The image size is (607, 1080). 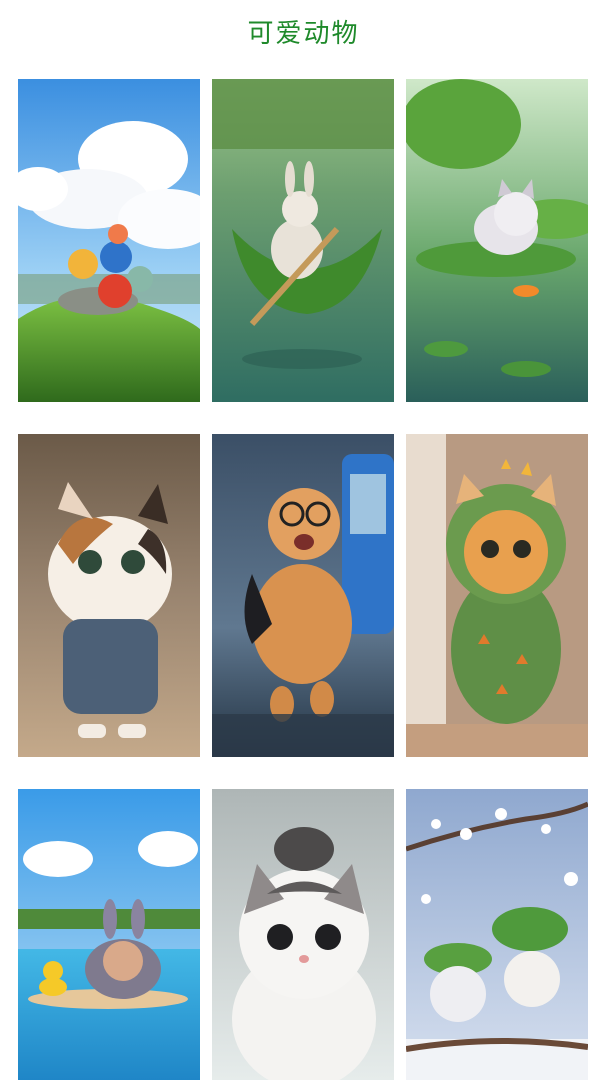 What do you see at coordinates (303, 34) in the screenshot?
I see `page-title: 可爱动物` at bounding box center [303, 34].